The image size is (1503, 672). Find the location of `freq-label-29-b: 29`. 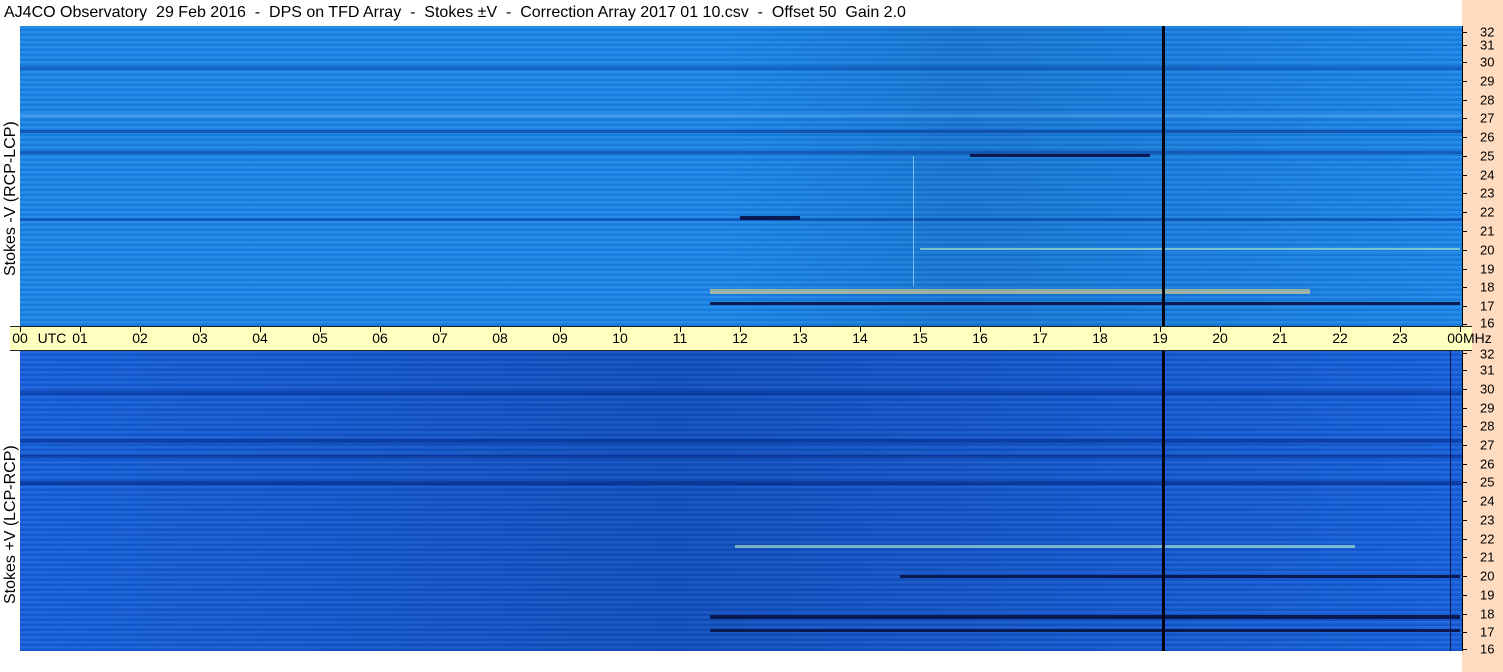

freq-label-29-b: 29 is located at coordinates (1487, 408).